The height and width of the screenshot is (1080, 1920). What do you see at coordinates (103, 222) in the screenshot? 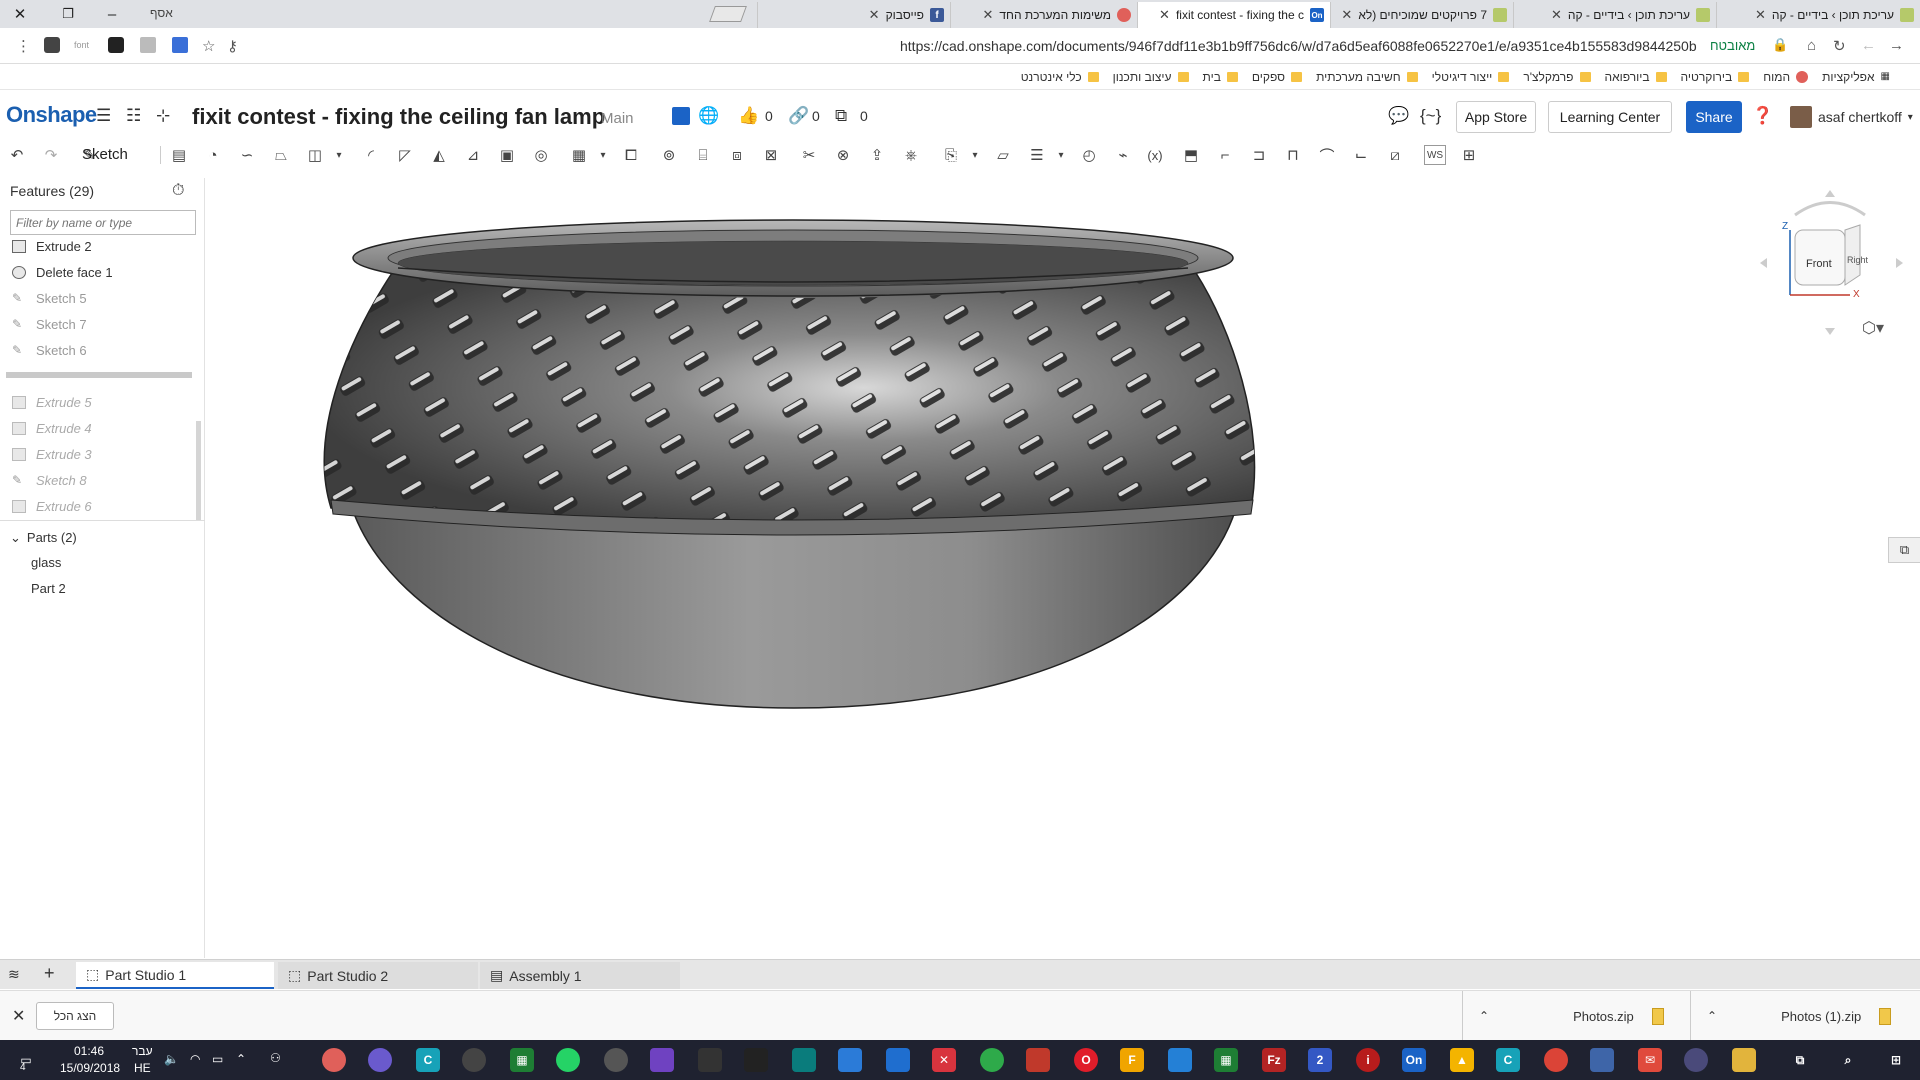
I see `feature-filter-input` at bounding box center [103, 222].